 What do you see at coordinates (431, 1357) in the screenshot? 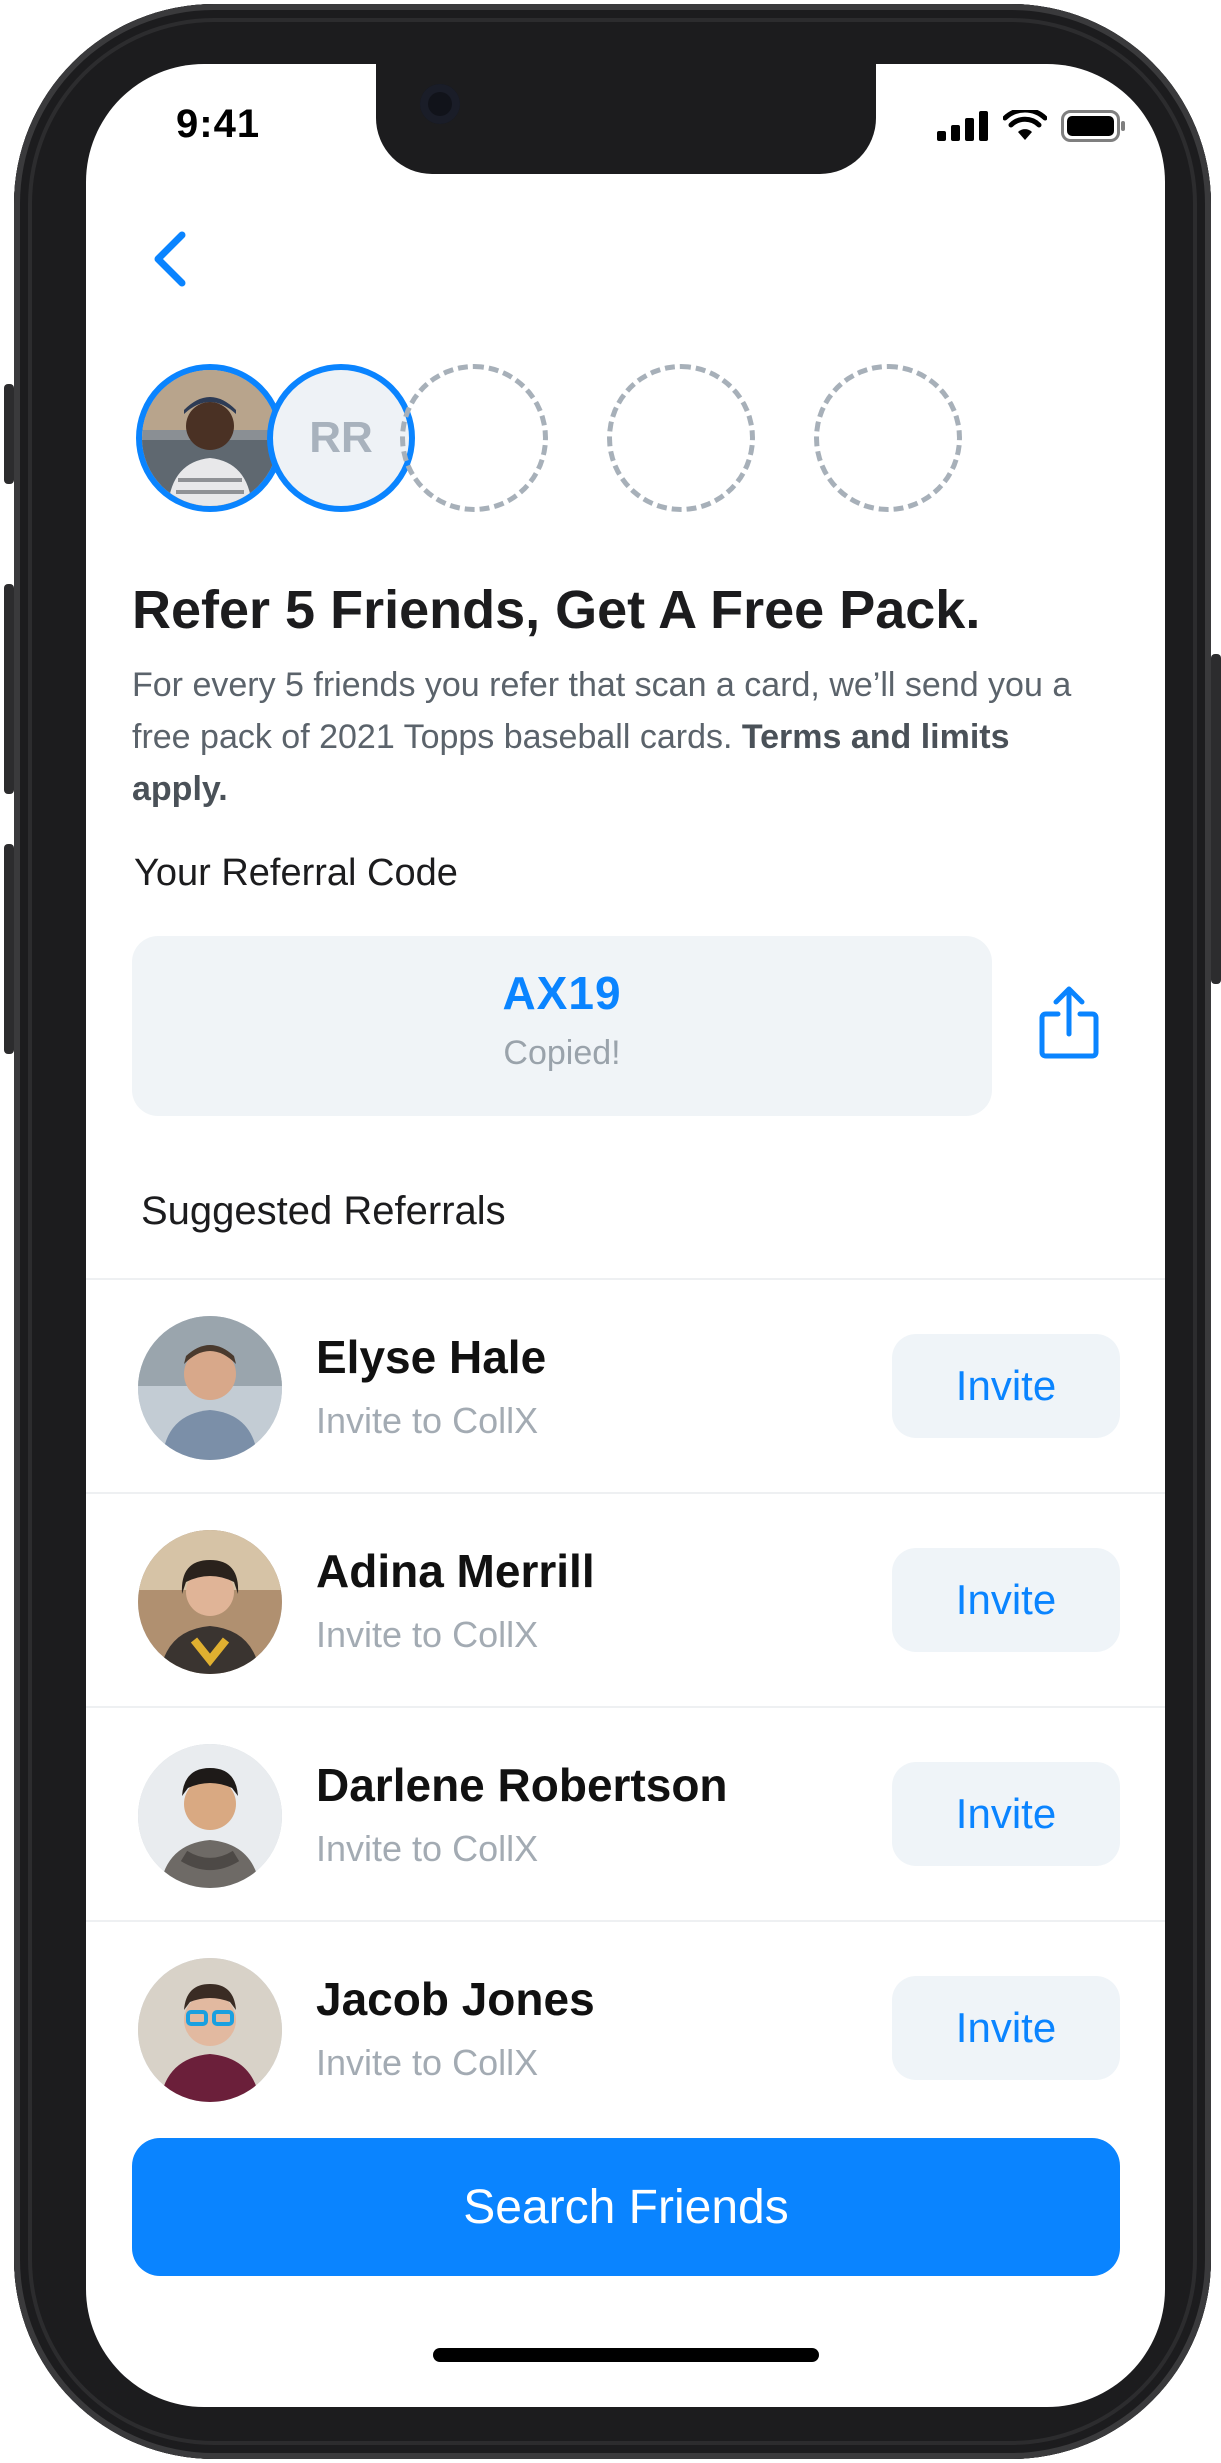
I see `referral-name: Elyse Hale` at bounding box center [431, 1357].